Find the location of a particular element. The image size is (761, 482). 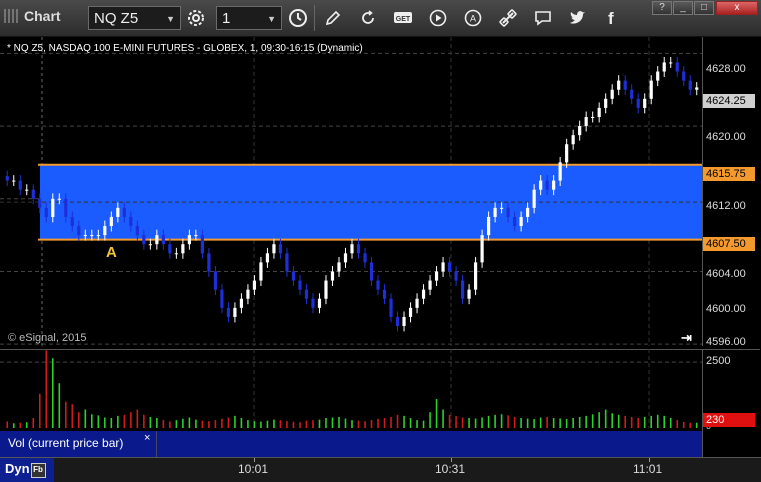

time-axis: Dyn Fb 10:01 10:31 11:01 is located at coordinates (380, 469).